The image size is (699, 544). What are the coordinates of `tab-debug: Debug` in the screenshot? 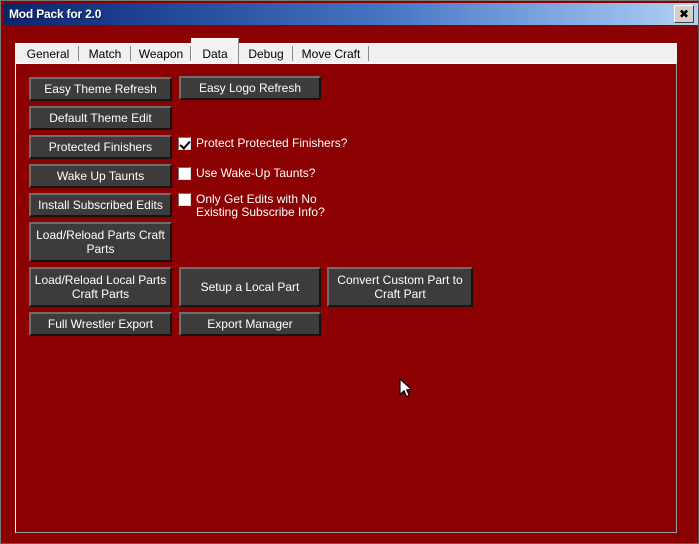 It's located at (266, 54).